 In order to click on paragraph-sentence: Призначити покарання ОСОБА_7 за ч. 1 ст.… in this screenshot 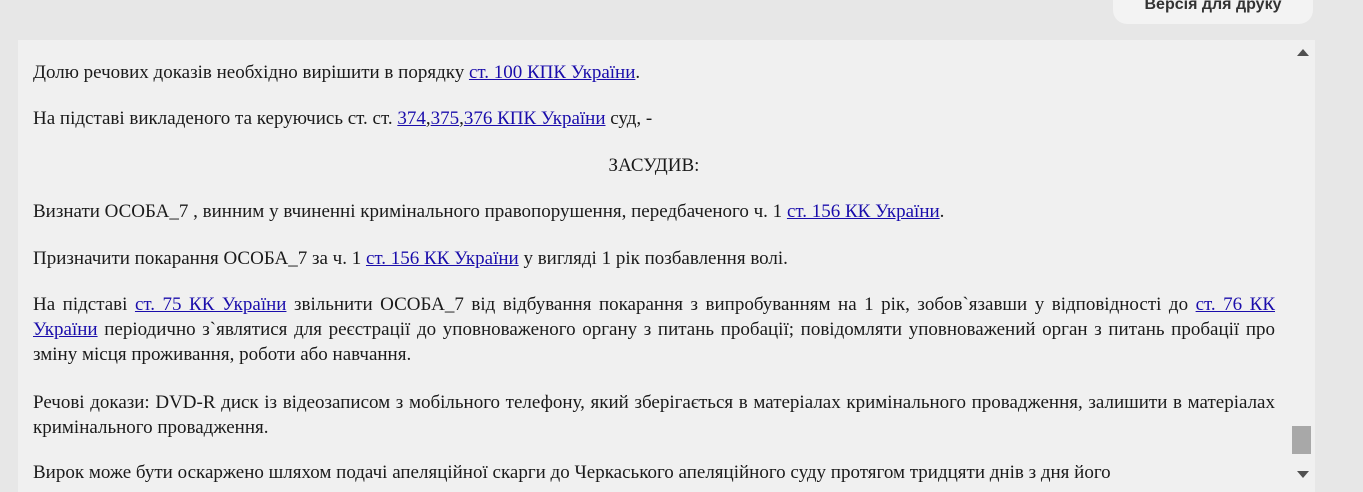, I will do `click(654, 258)`.